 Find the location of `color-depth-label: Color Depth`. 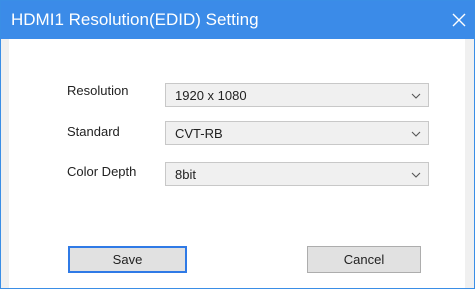

color-depth-label: Color Depth is located at coordinates (102, 171).